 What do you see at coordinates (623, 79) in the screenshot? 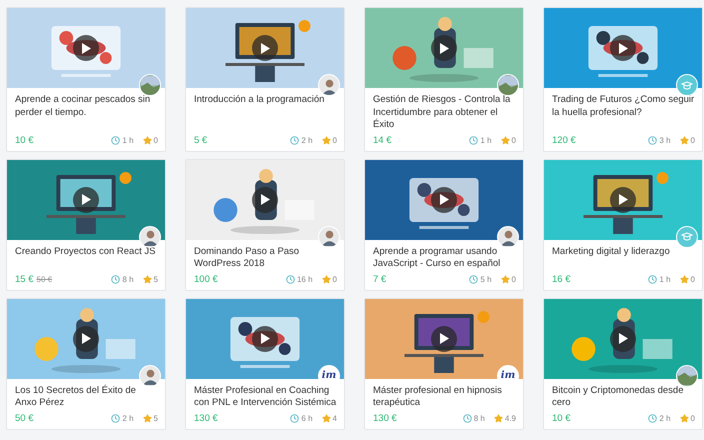
I see `course-card: Trading de Futuros ¿Como seguir la huella profesional? 120 € 3 h 0` at bounding box center [623, 79].